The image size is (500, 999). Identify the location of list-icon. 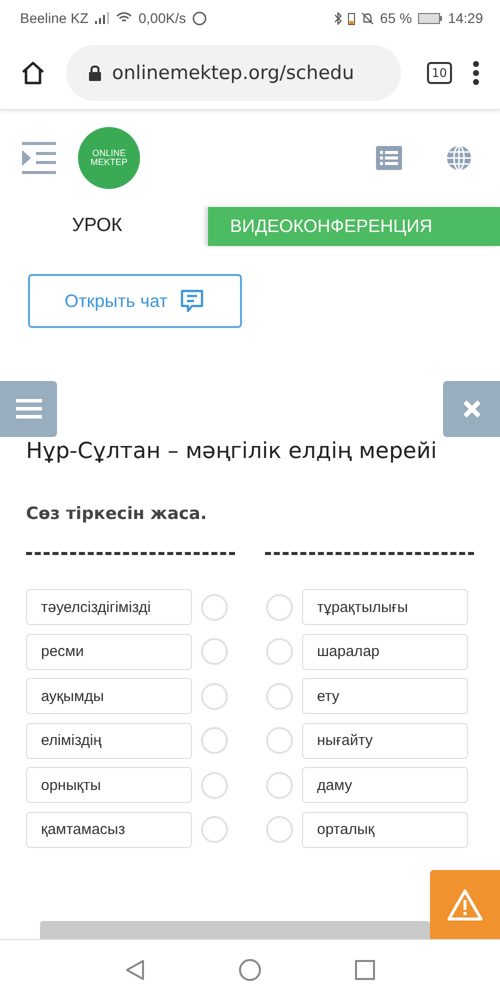
(389, 158).